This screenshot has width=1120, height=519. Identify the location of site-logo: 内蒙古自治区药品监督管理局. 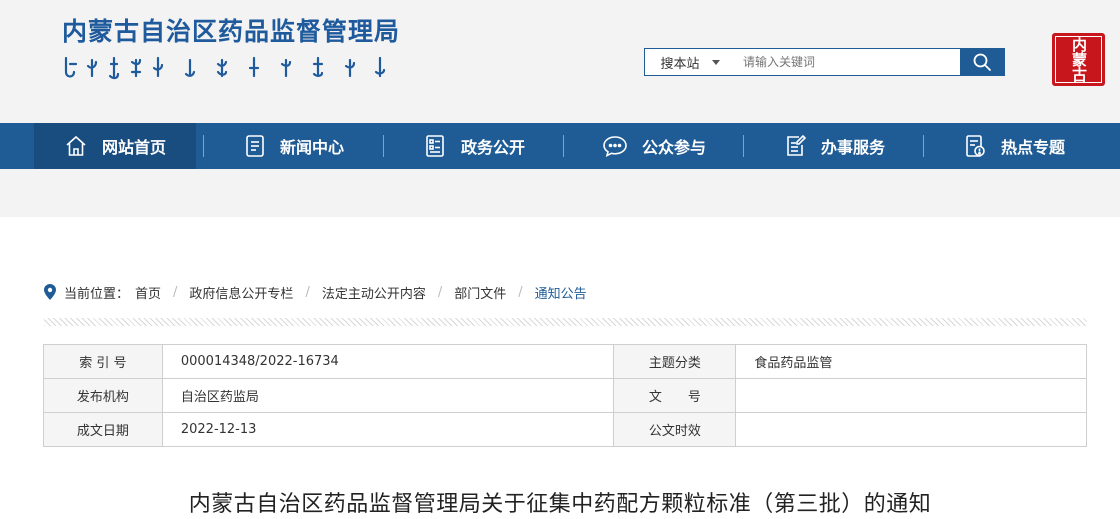
(231, 50).